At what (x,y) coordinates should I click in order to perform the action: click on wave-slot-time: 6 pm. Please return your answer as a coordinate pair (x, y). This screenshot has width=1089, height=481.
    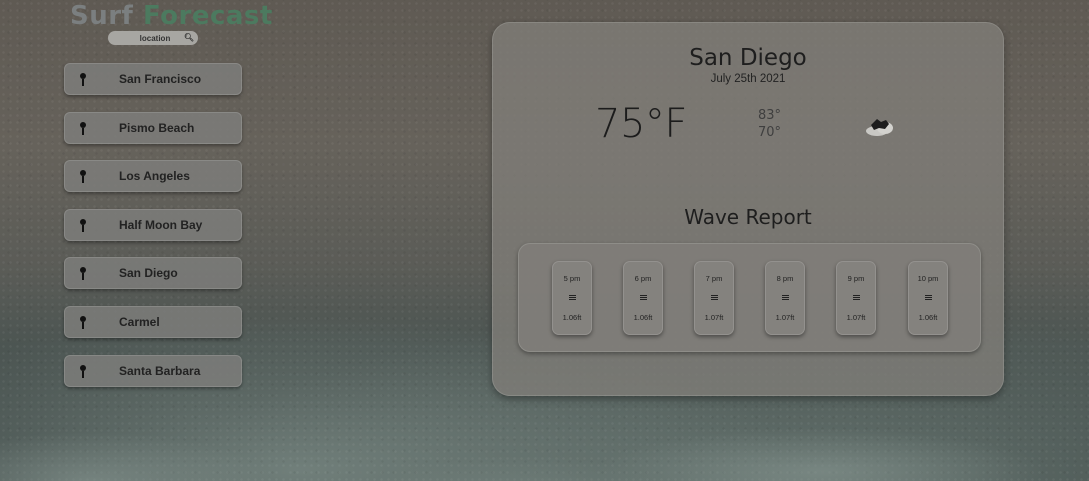
    Looking at the image, I should click on (643, 278).